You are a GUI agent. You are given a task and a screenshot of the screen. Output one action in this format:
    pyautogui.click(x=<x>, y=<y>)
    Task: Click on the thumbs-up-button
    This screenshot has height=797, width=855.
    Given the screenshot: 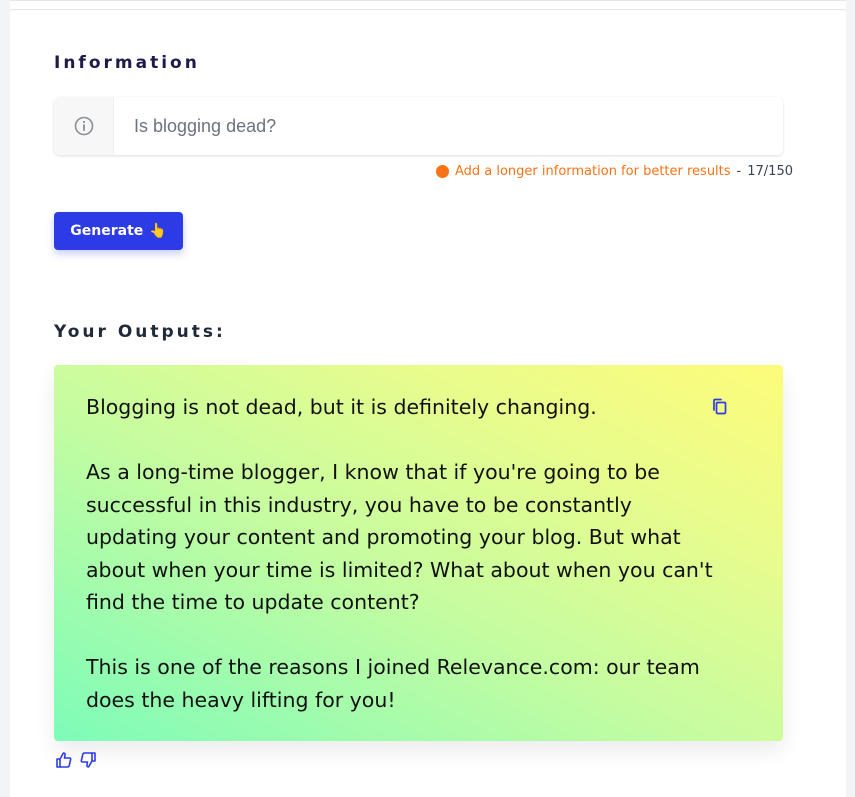 What is the action you would take?
    pyautogui.click(x=64, y=760)
    